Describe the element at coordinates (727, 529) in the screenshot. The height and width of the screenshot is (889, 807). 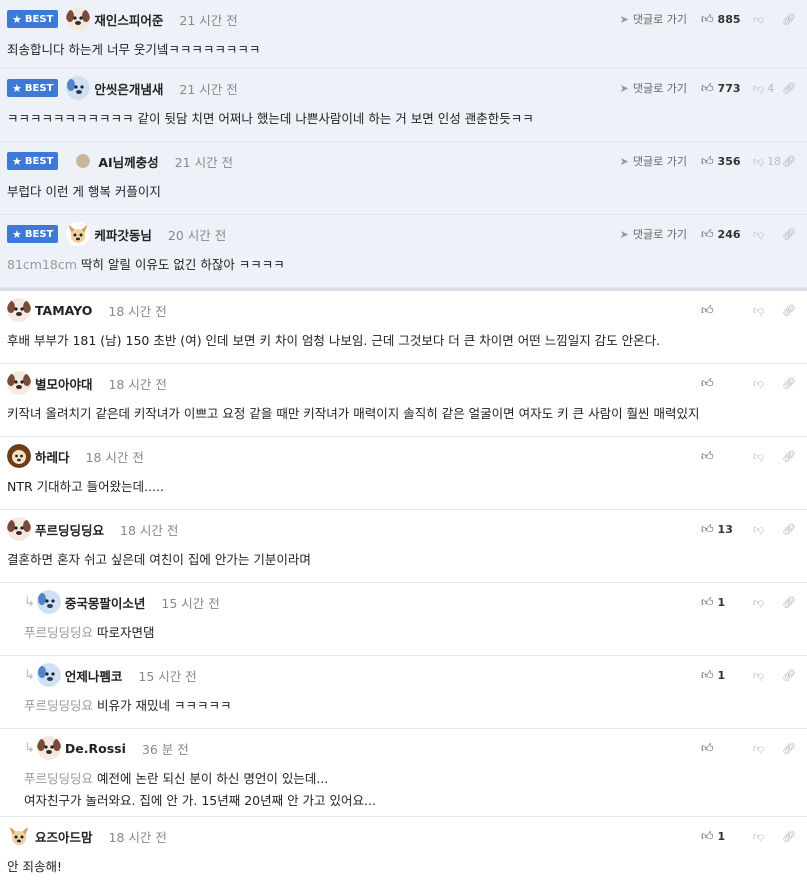
I see `like-button: 👍︎ 13` at that location.